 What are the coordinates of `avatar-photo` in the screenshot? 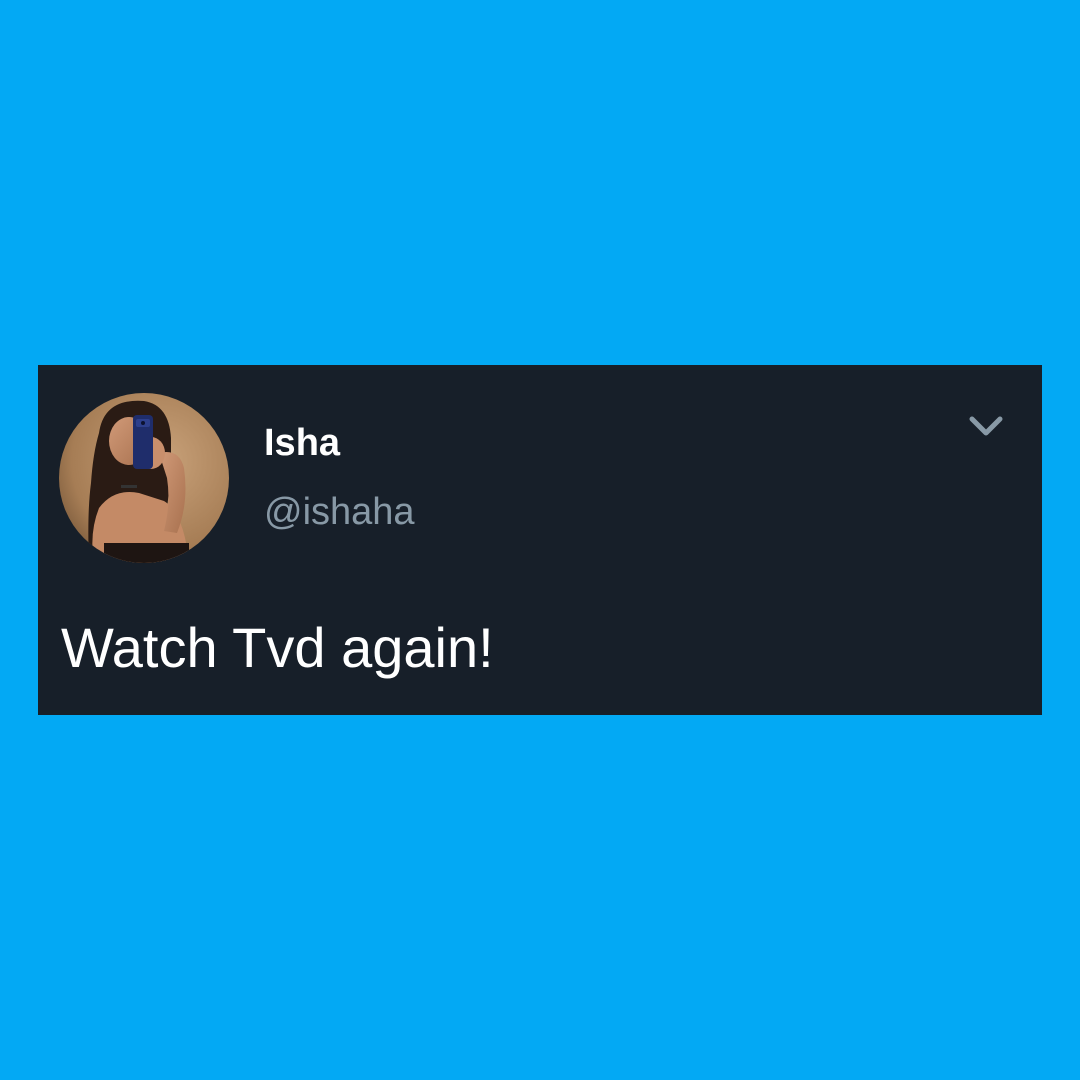 It's located at (144, 478).